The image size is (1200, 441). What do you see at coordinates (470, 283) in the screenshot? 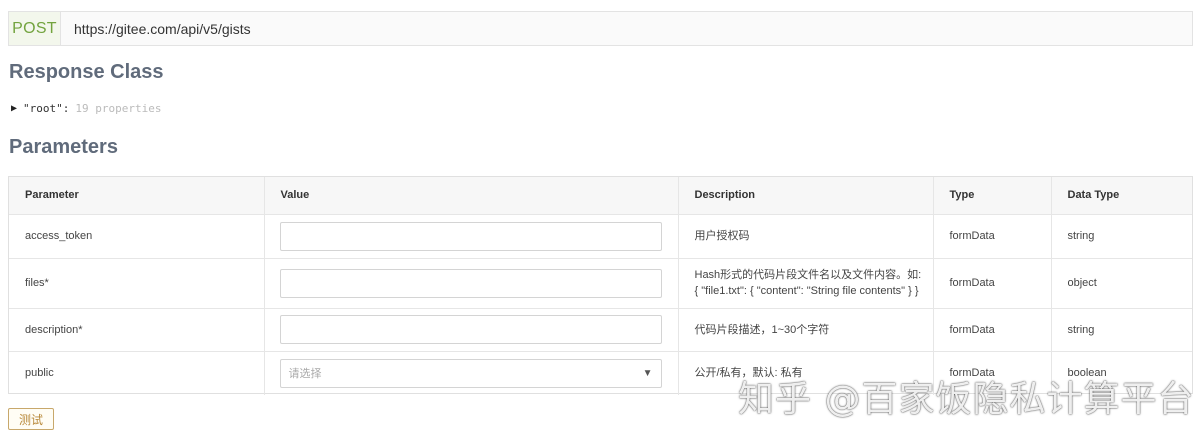
I see `files-input` at bounding box center [470, 283].